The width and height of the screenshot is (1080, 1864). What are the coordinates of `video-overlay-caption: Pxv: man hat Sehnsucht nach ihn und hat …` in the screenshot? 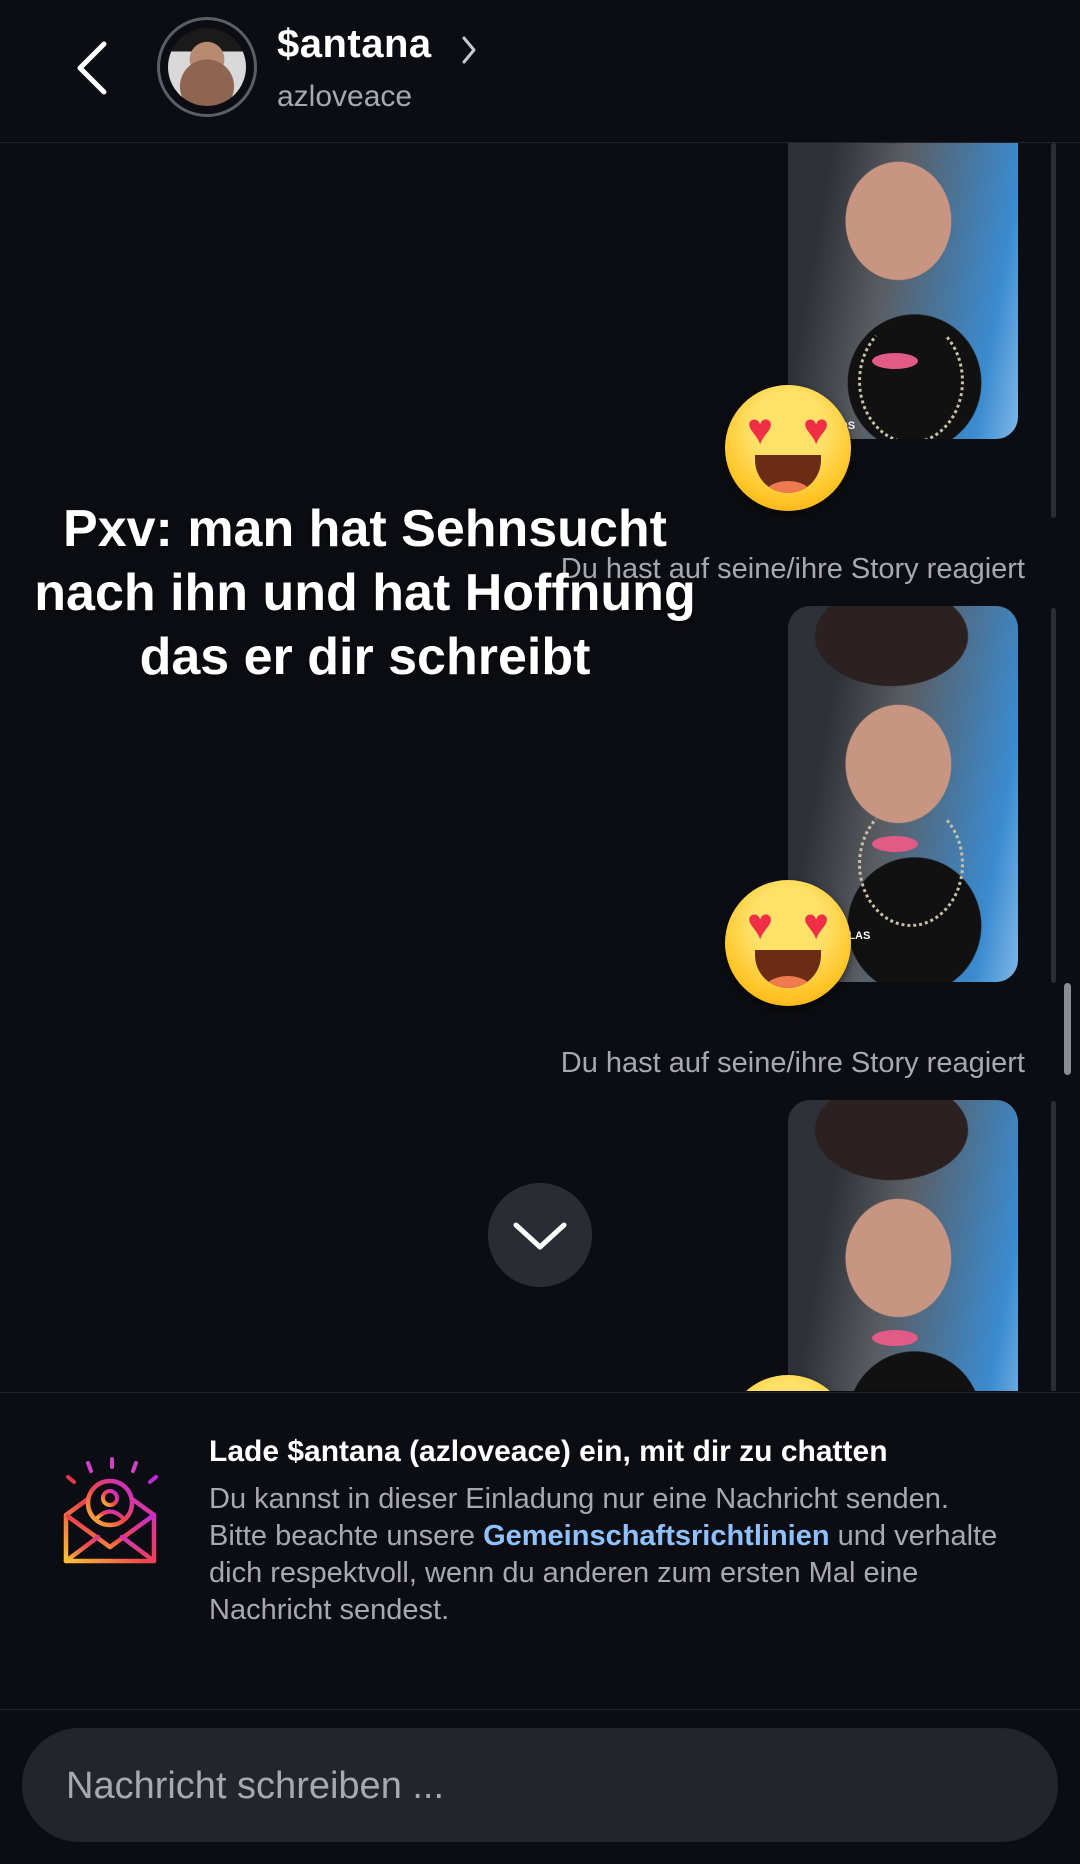 It's located at (365, 593).